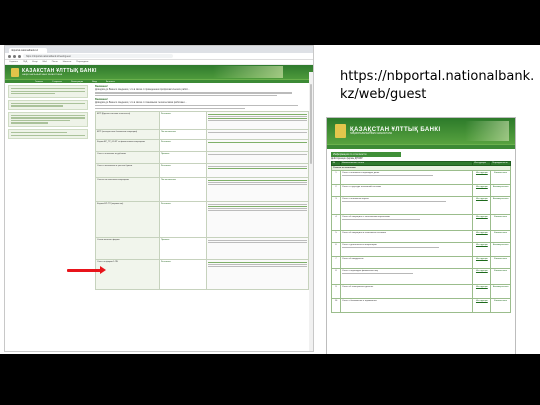 This screenshot has height=405, width=540. I want to click on table-row: Статистическая форма Правила, so click(202, 248).